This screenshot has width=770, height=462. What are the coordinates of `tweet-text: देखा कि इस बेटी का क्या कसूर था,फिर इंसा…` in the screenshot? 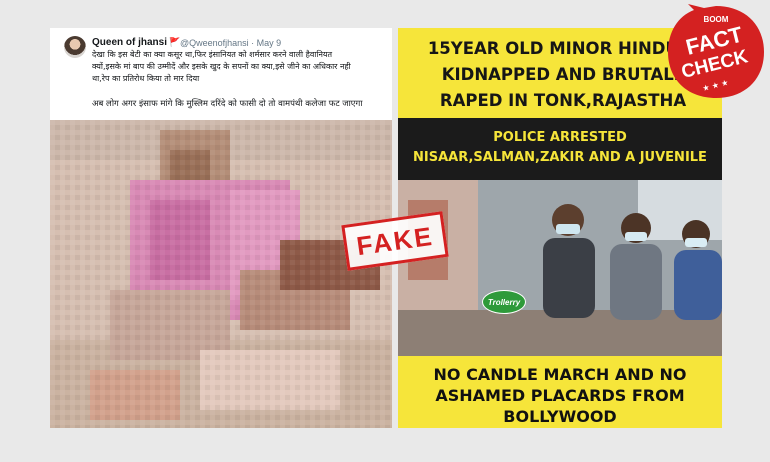 It's located at (237, 67).